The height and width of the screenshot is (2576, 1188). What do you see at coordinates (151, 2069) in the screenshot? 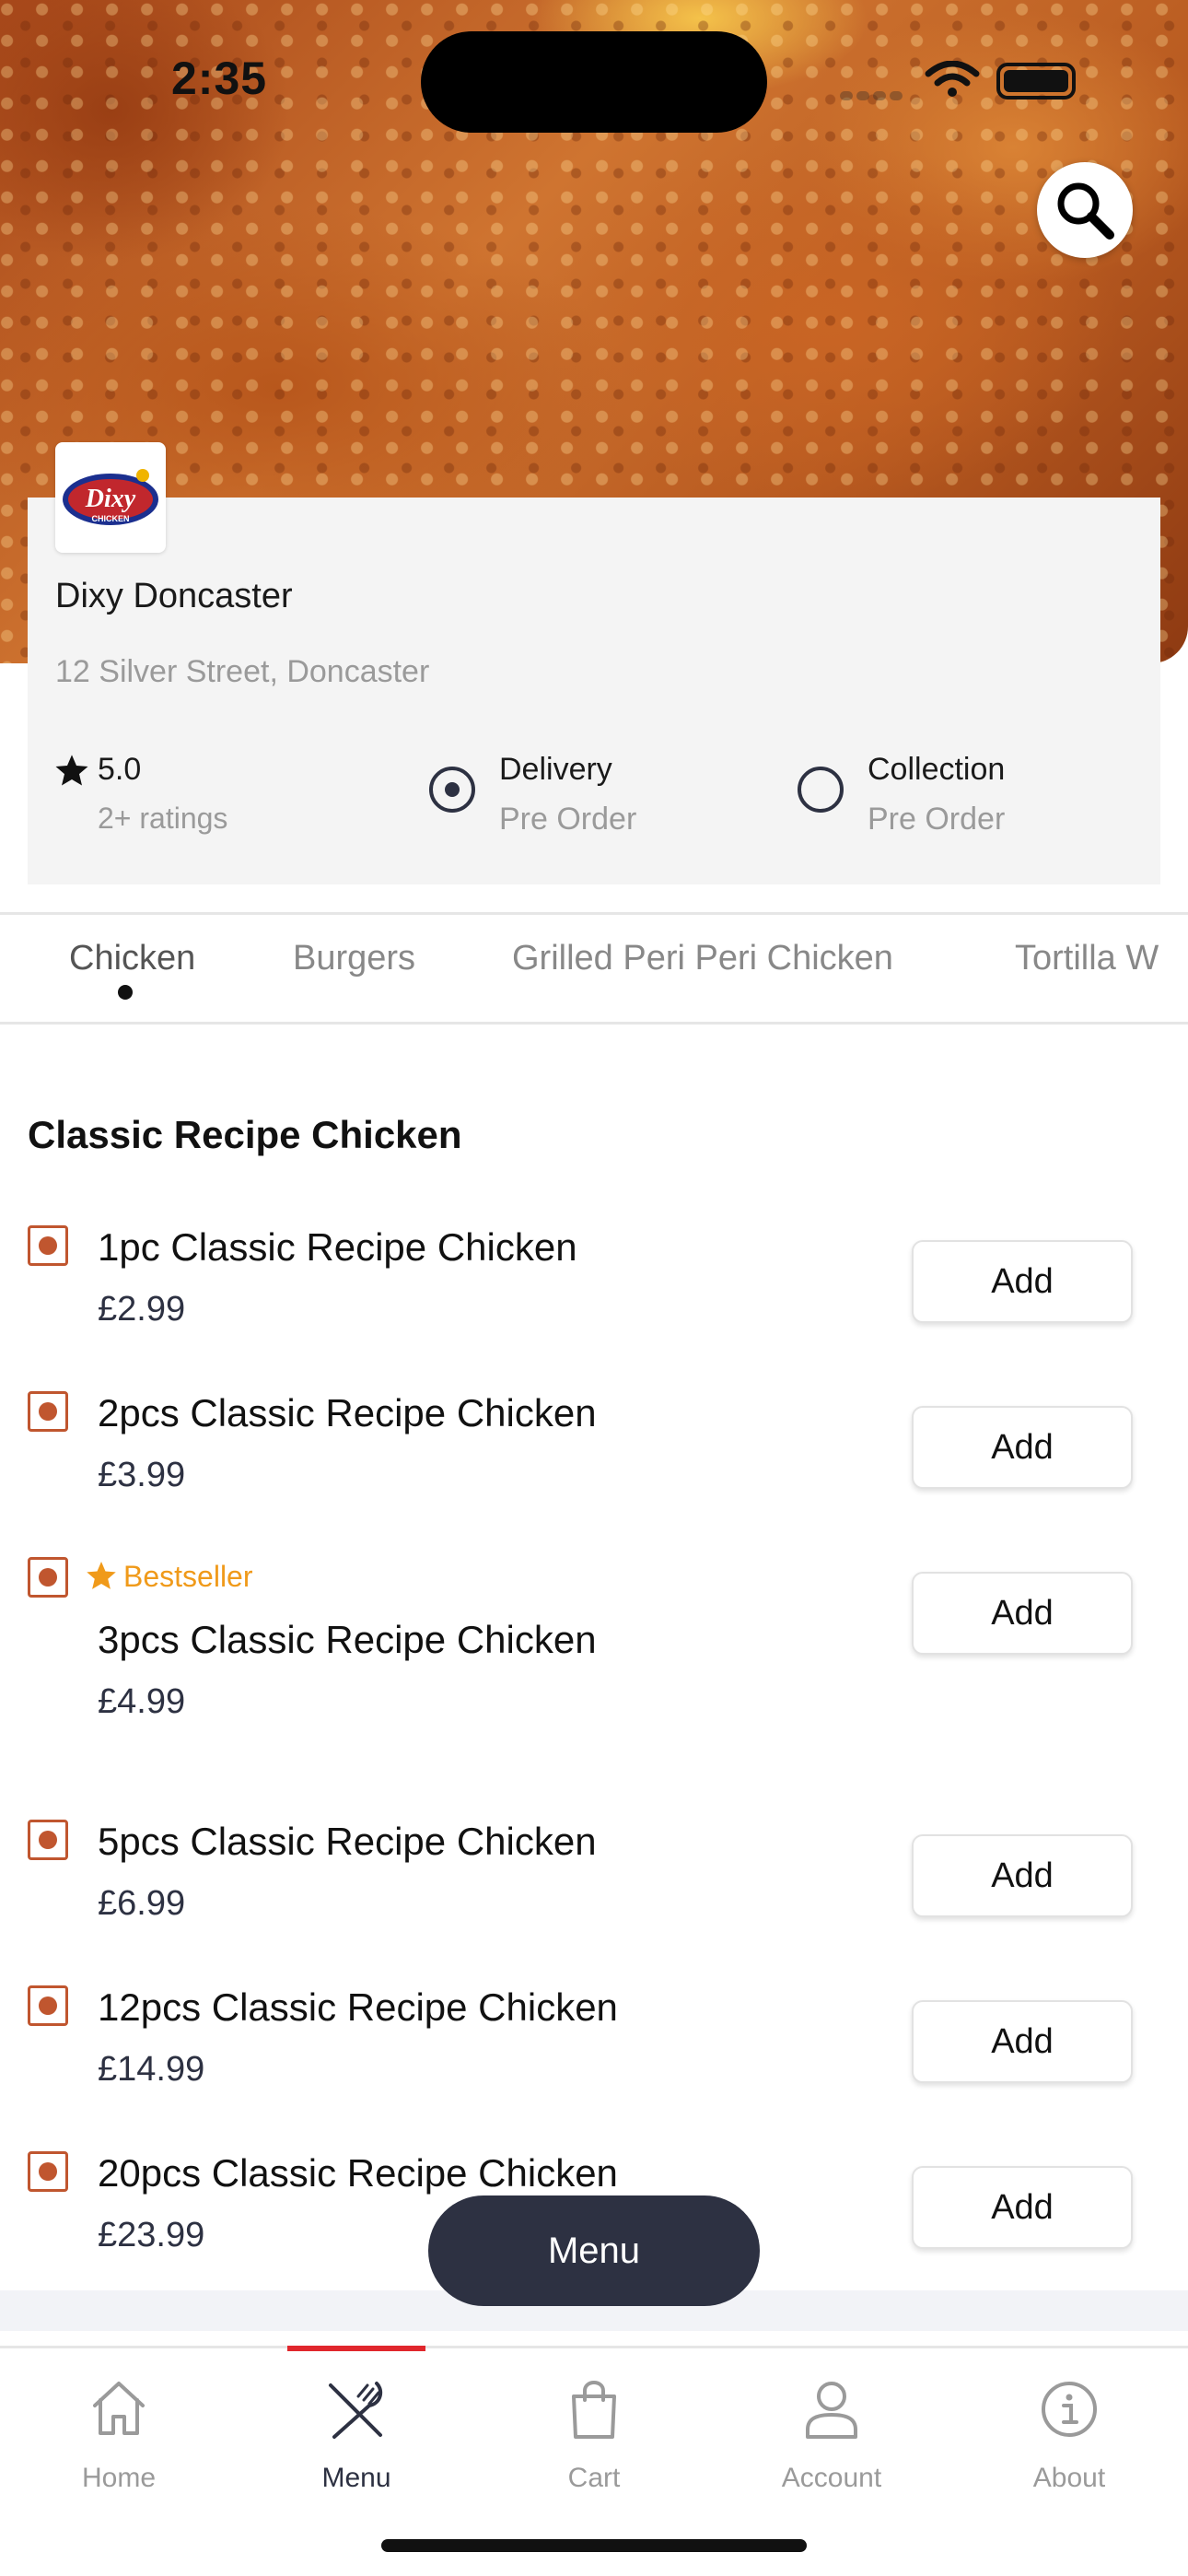
I see `item-price: £14.99` at bounding box center [151, 2069].